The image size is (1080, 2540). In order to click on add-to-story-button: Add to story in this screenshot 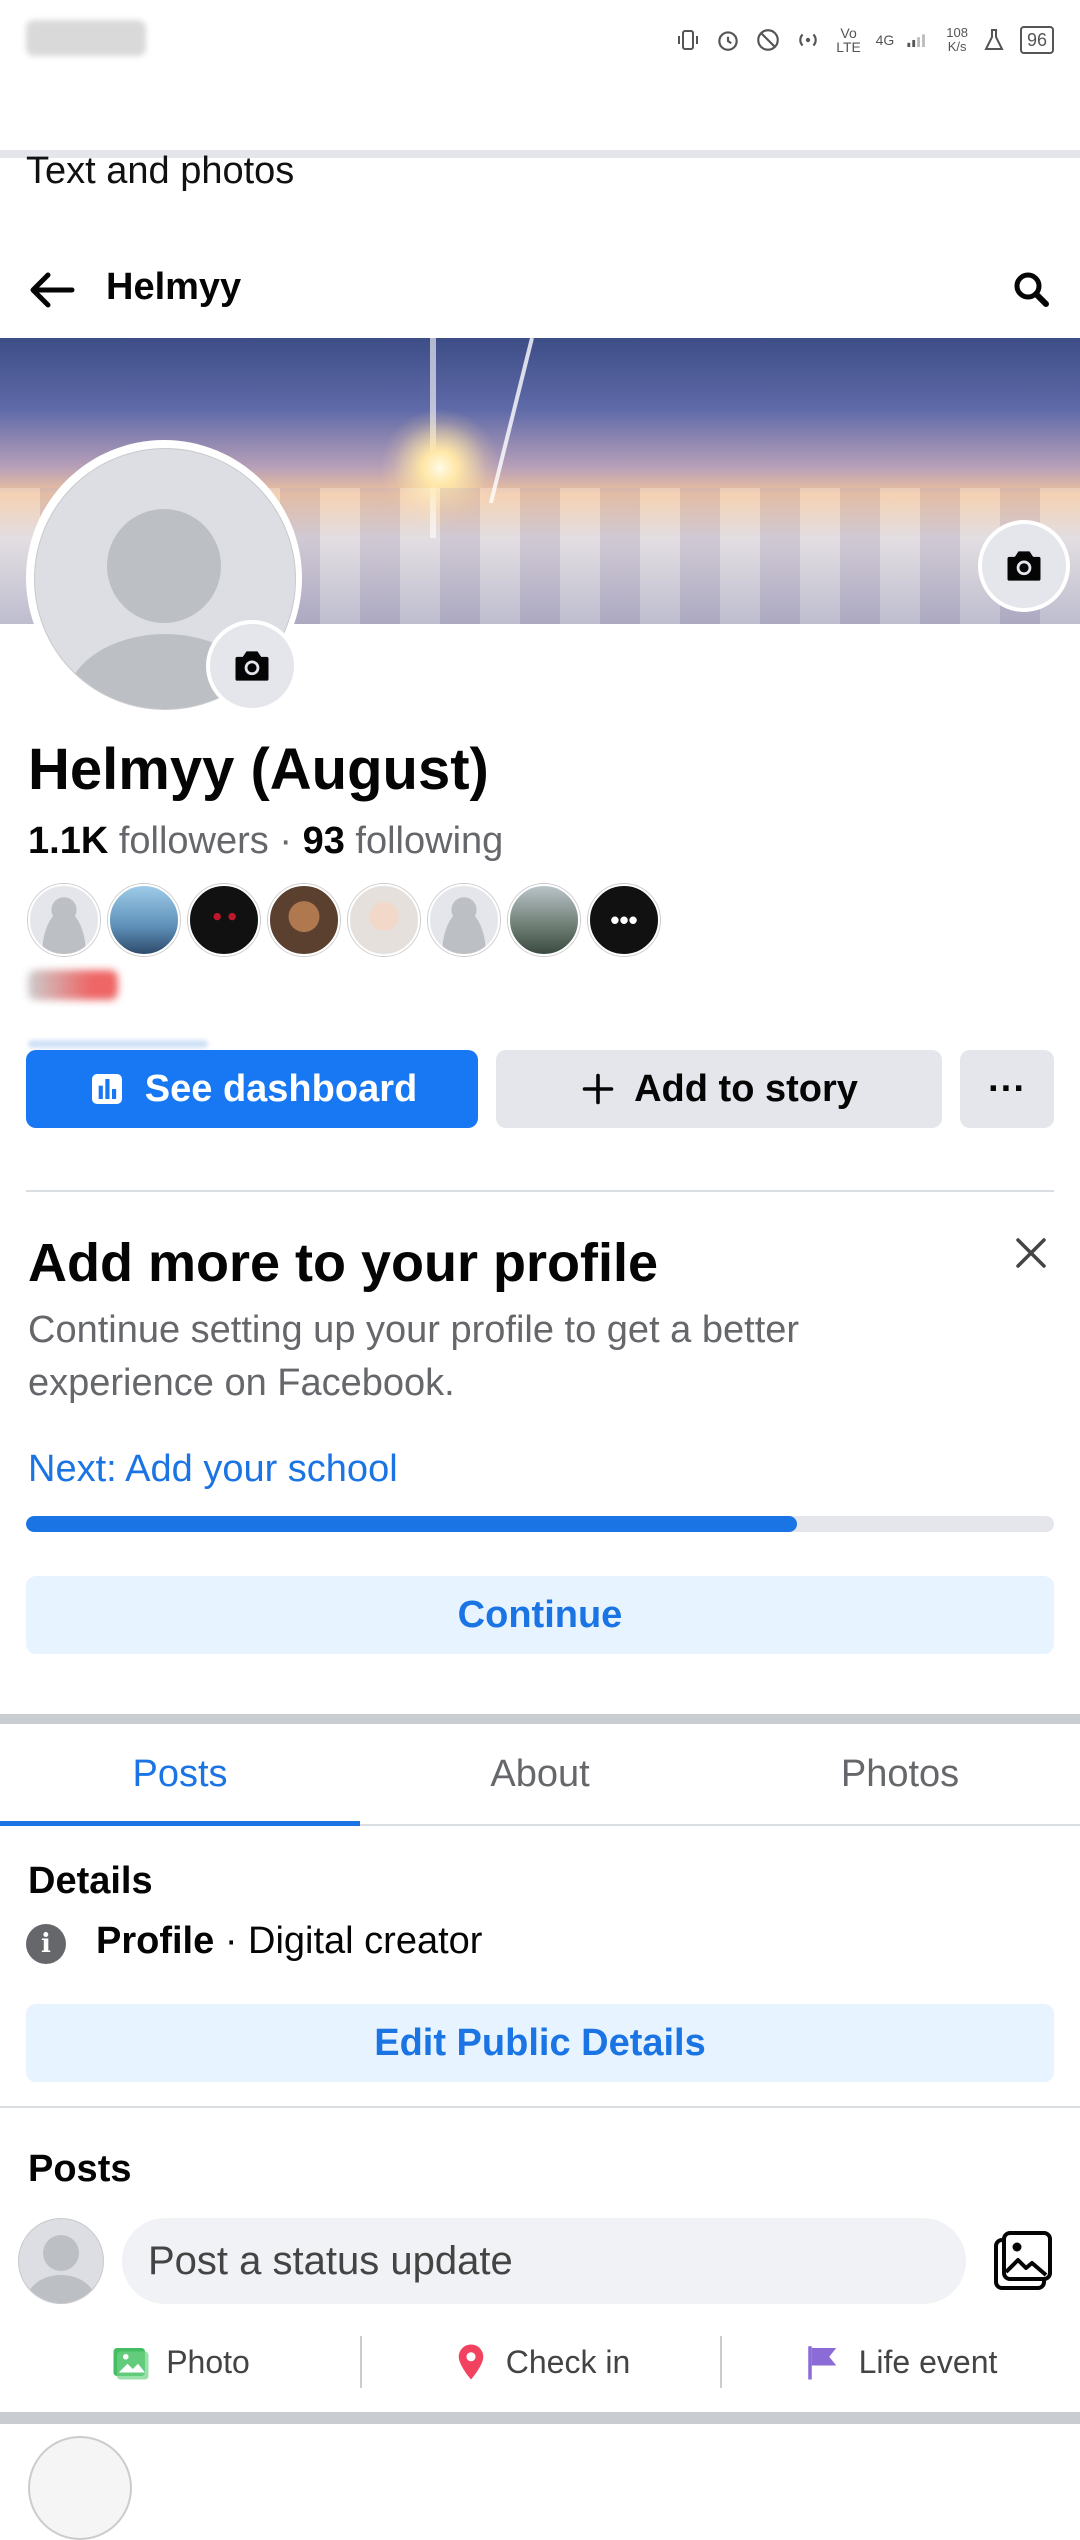, I will do `click(719, 1089)`.